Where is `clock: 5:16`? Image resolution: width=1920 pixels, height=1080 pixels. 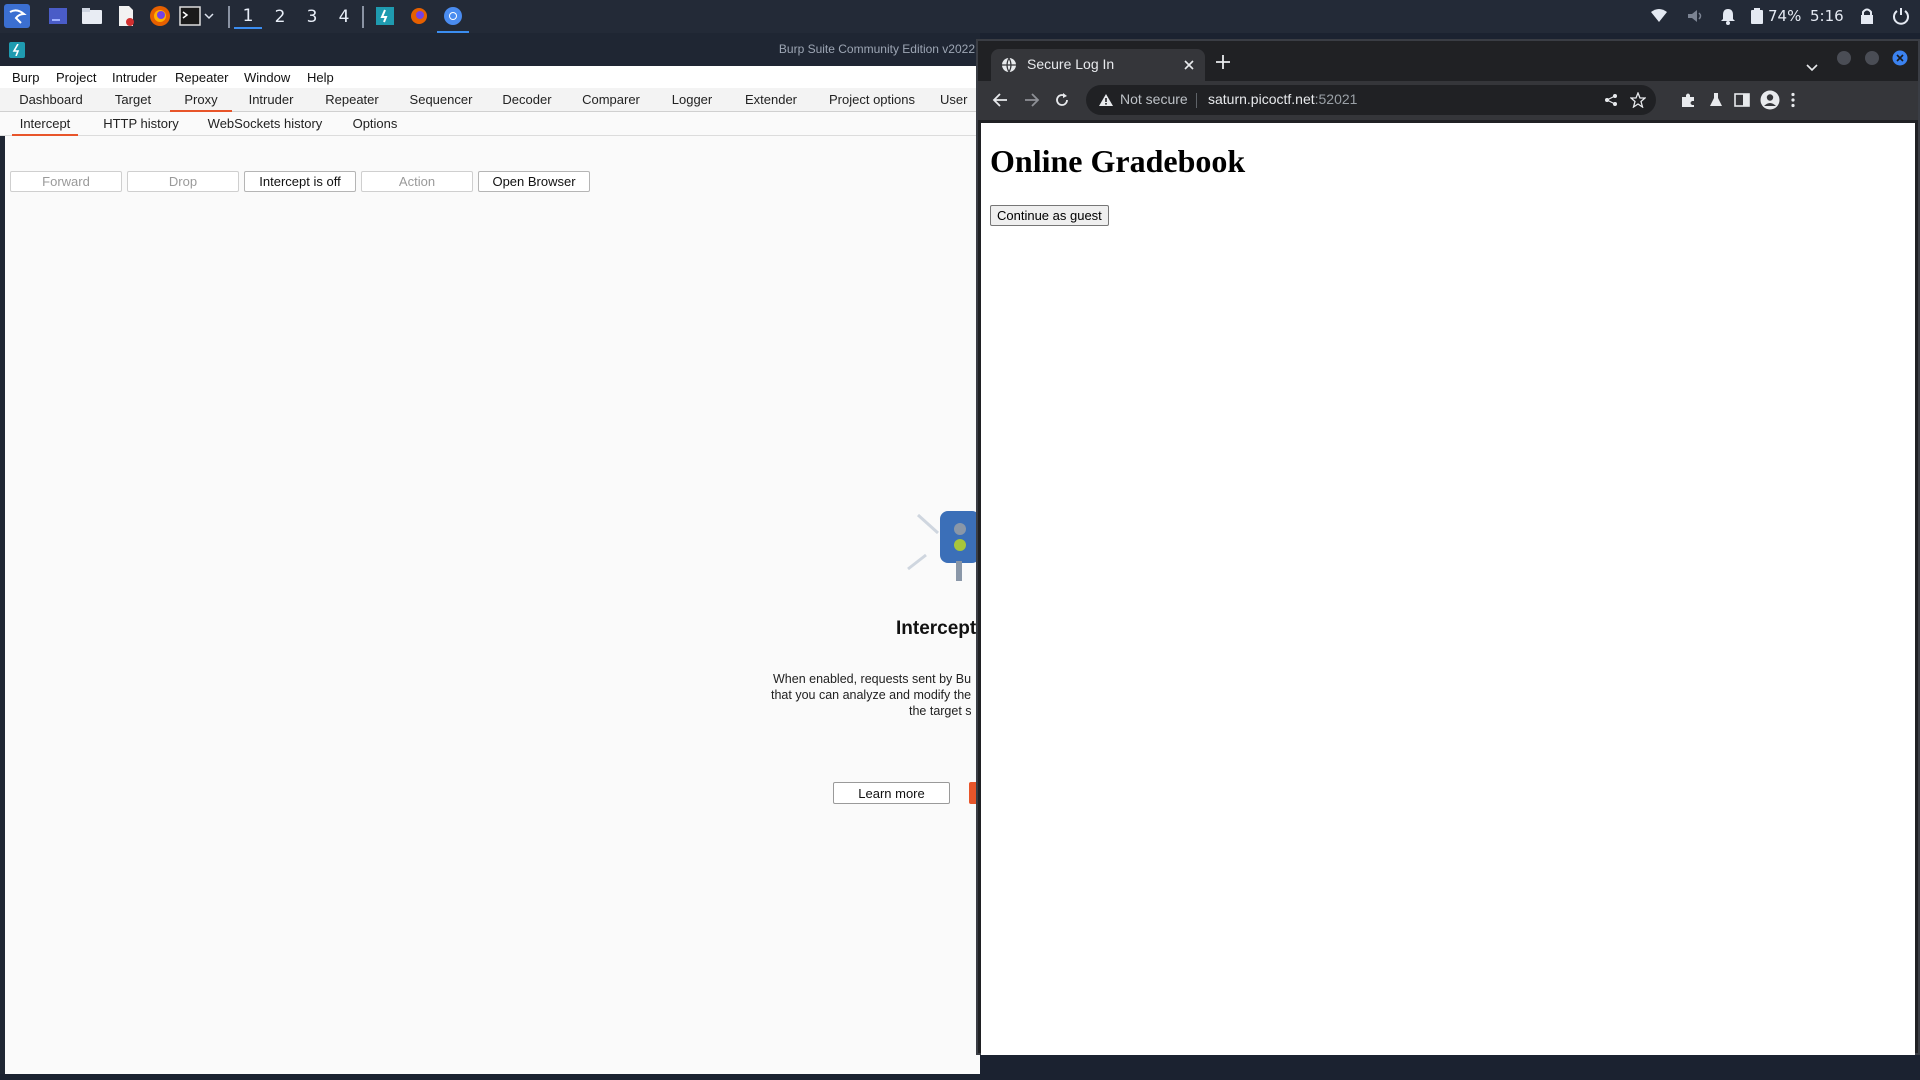 clock: 5:16 is located at coordinates (1827, 16).